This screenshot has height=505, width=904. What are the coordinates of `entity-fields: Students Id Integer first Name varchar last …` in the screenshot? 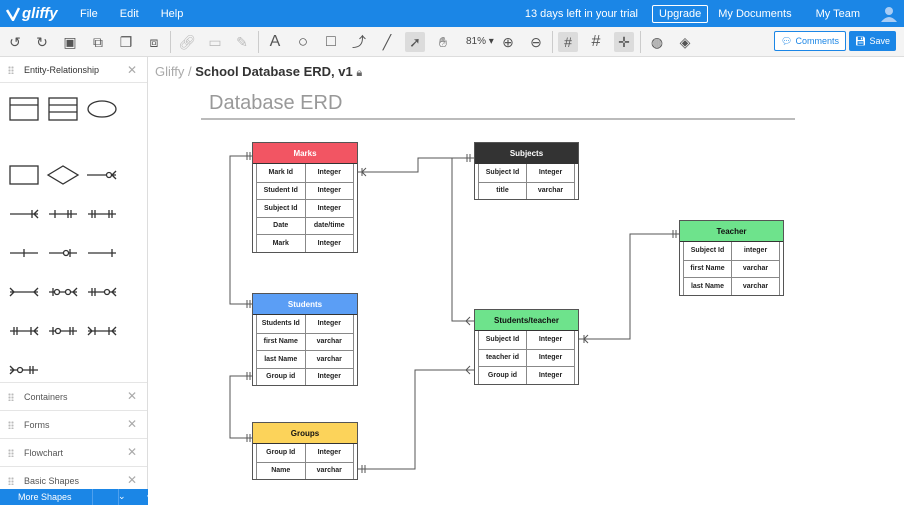 It's located at (305, 350).